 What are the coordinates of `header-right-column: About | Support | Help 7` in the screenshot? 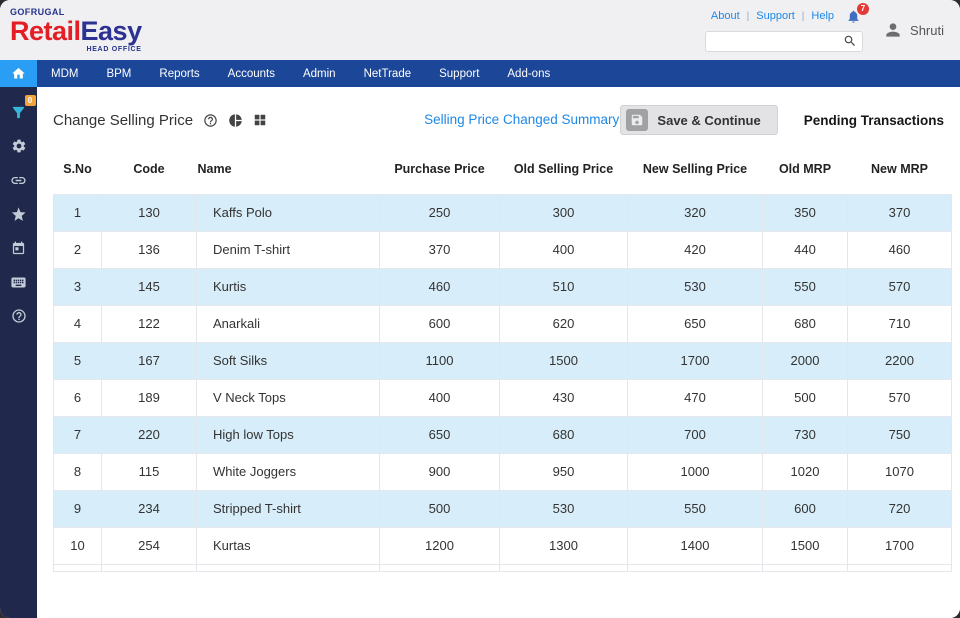 It's located at (787, 27).